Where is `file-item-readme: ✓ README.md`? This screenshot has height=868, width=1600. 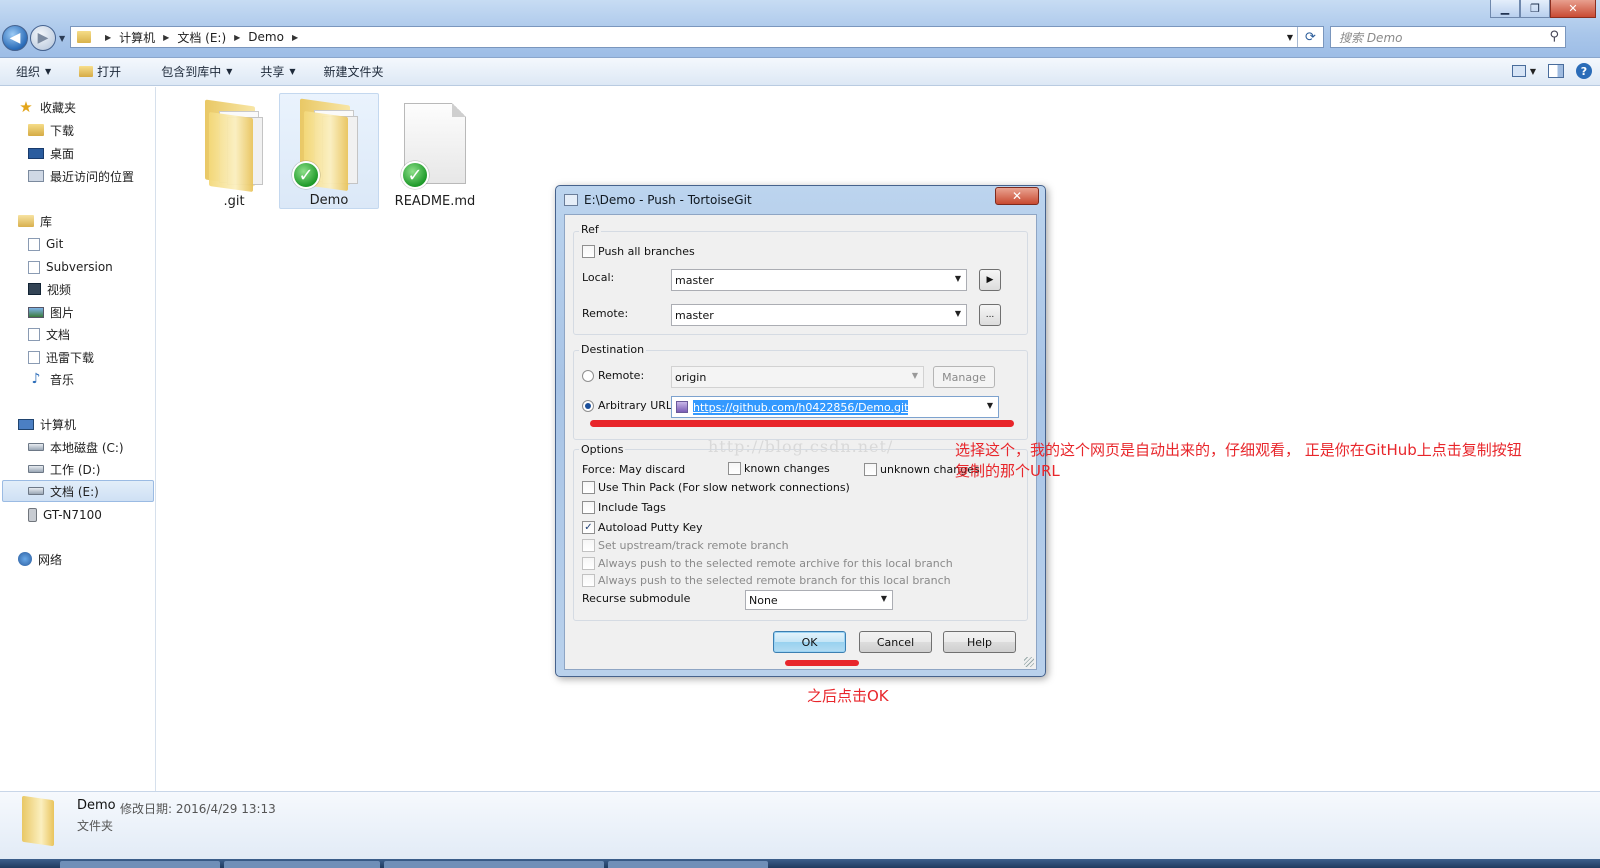 file-item-readme: ✓ README.md is located at coordinates (435, 152).